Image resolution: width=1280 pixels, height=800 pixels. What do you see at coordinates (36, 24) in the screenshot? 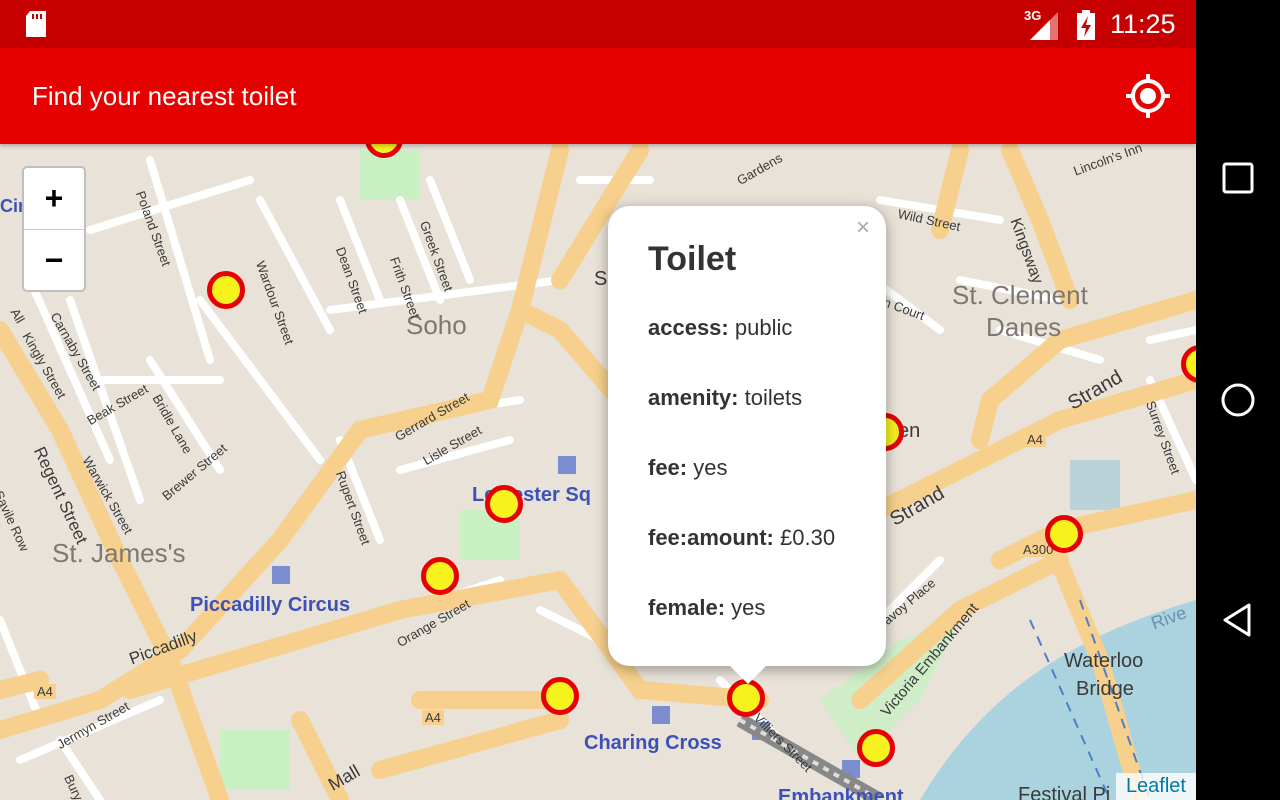
I see `sd-card-icon` at bounding box center [36, 24].